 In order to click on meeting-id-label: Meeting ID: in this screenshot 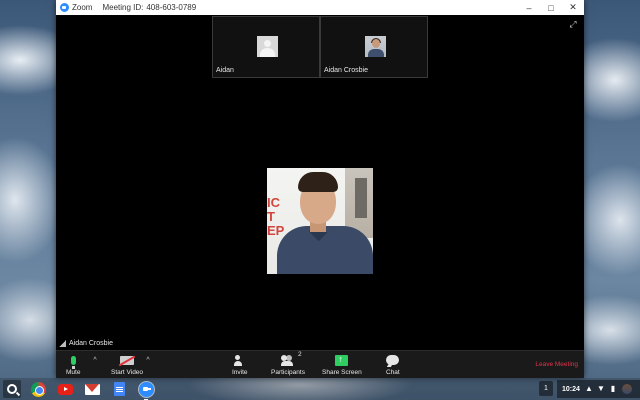, I will do `click(123, 7)`.